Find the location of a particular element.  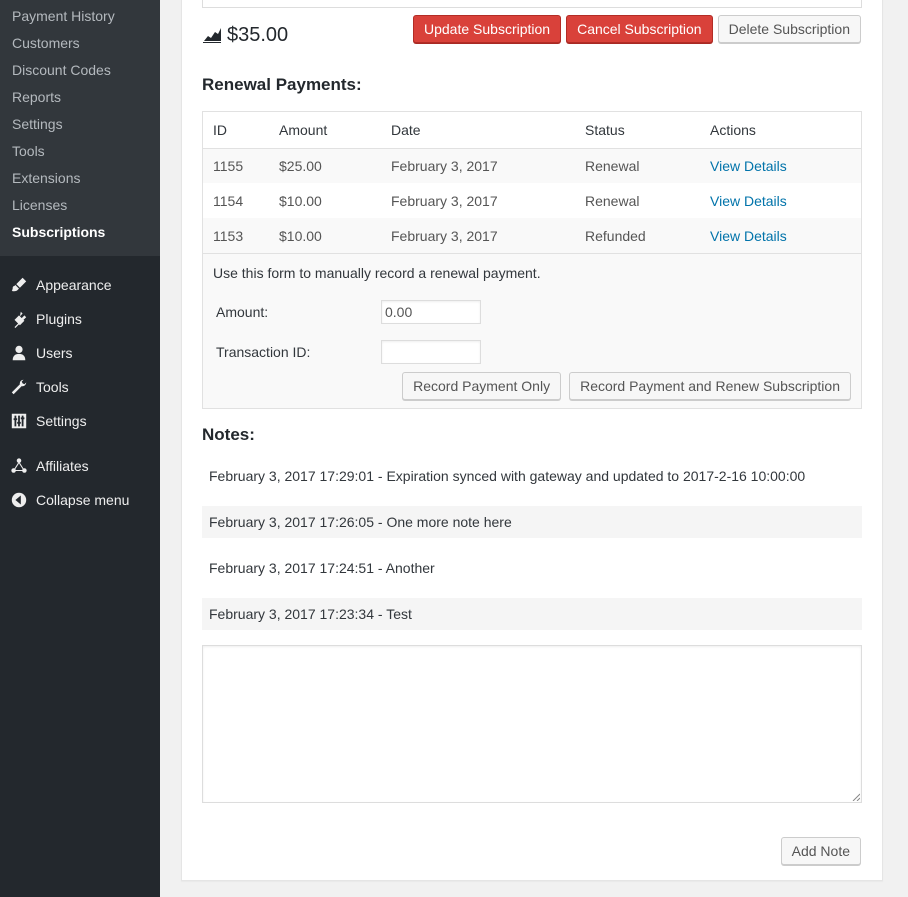

sidebar-menu: Appearance Plugins Users Tools Settings is located at coordinates (80, 386).